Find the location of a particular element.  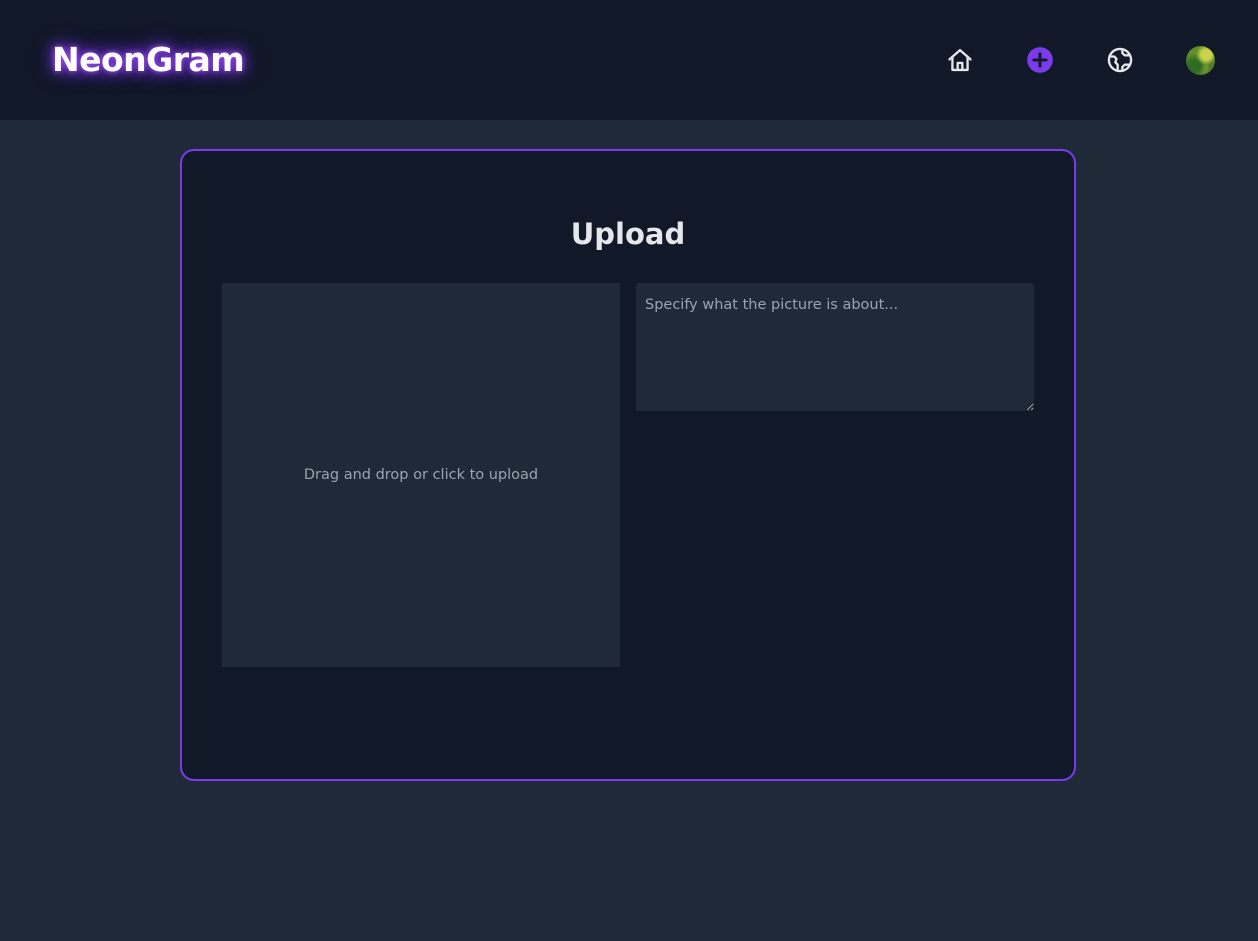

upload-dropzone: Drag and drop or click to upload is located at coordinates (421, 475).